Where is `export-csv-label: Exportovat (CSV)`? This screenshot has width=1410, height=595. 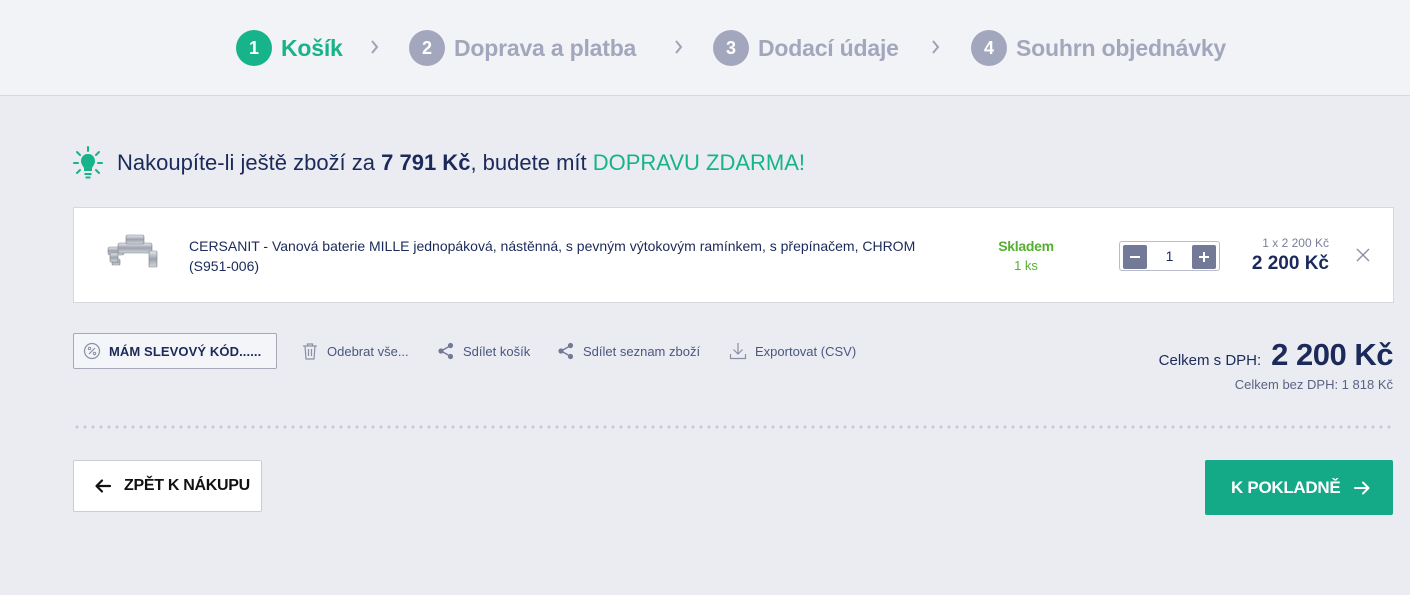 export-csv-label: Exportovat (CSV) is located at coordinates (806, 351).